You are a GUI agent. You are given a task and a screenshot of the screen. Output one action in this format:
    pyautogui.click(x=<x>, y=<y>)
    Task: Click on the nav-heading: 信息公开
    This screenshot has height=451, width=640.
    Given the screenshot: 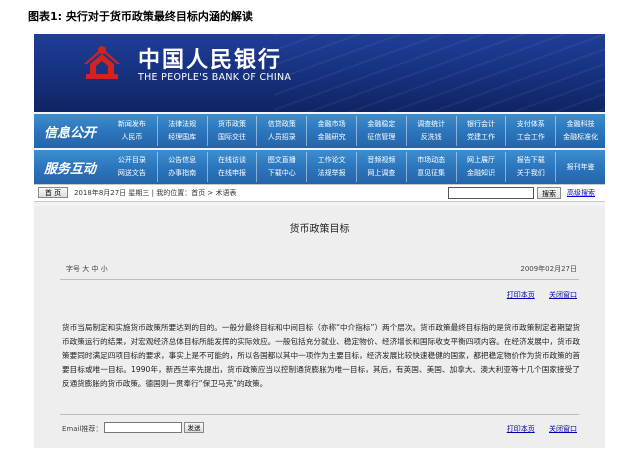 What is the action you would take?
    pyautogui.click(x=70, y=133)
    